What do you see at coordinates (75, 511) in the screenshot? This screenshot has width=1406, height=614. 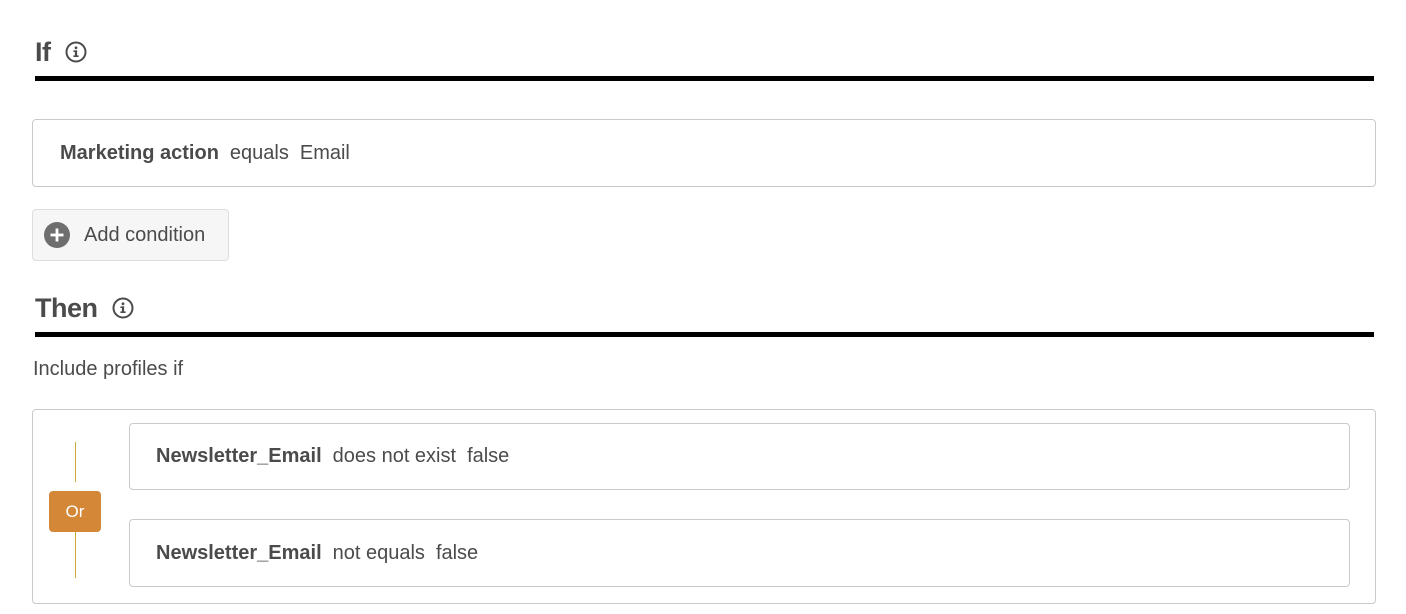 I see `or-logic-toggle: Or` at bounding box center [75, 511].